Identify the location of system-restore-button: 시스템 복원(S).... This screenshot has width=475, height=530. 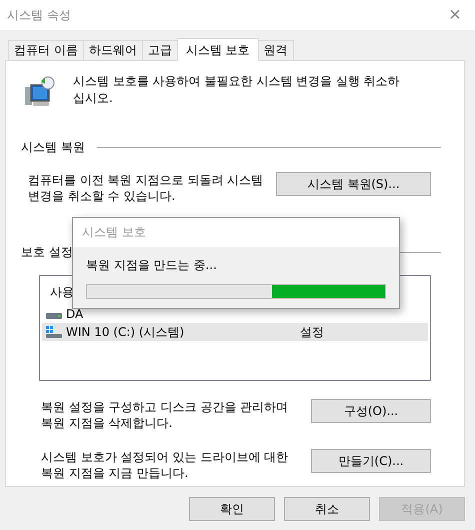
(353, 184).